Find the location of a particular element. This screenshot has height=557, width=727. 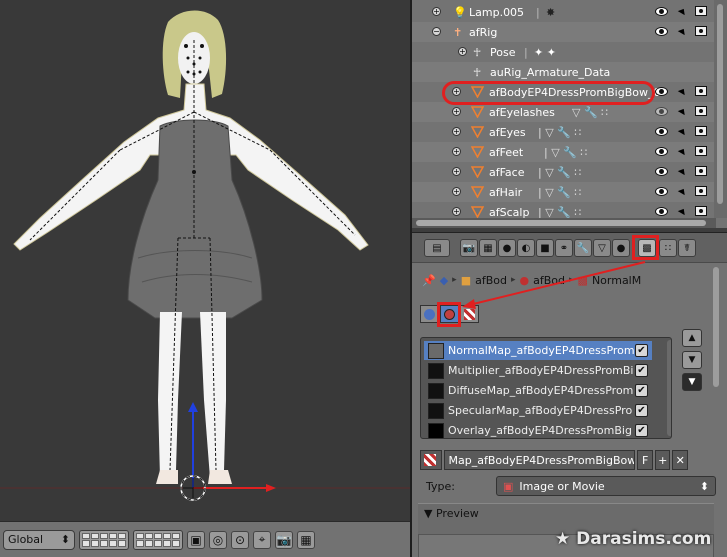

watermark-text: Darasims.com is located at coordinates (644, 539).